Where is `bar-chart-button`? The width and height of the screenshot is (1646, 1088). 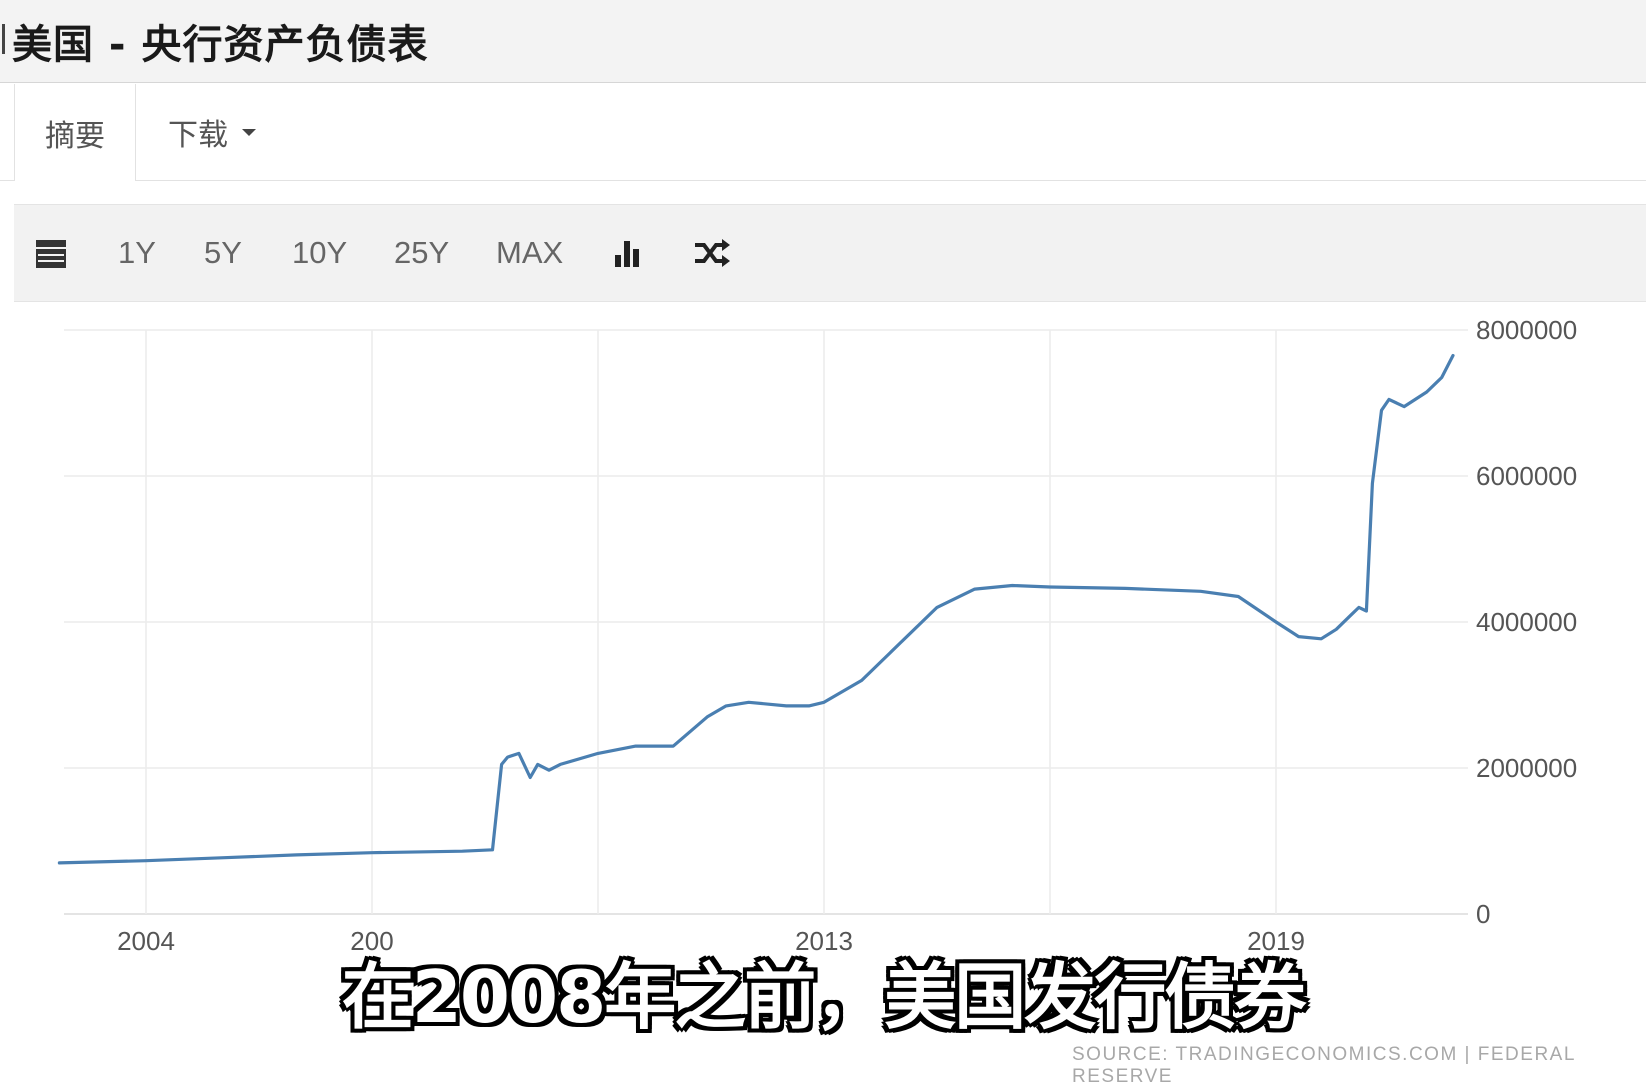 bar-chart-button is located at coordinates (629, 253).